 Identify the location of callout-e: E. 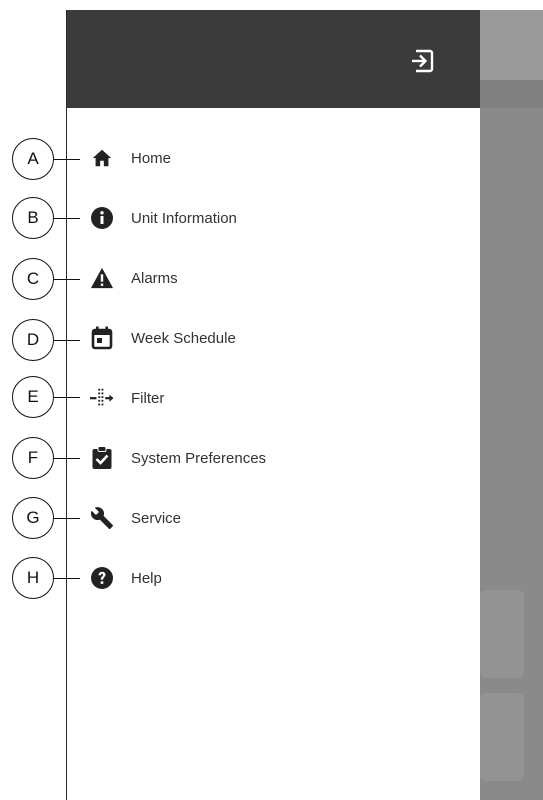
(33, 397).